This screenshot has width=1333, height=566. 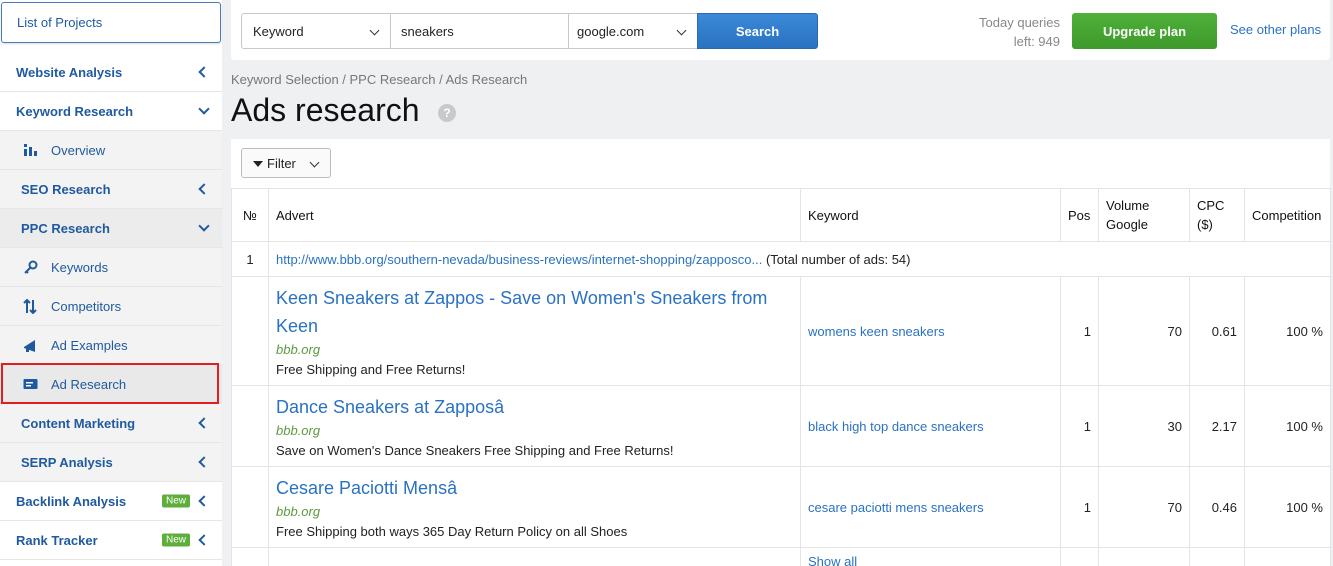 What do you see at coordinates (111, 384) in the screenshot?
I see `sidebar-item-ad-research: Ad Research` at bounding box center [111, 384].